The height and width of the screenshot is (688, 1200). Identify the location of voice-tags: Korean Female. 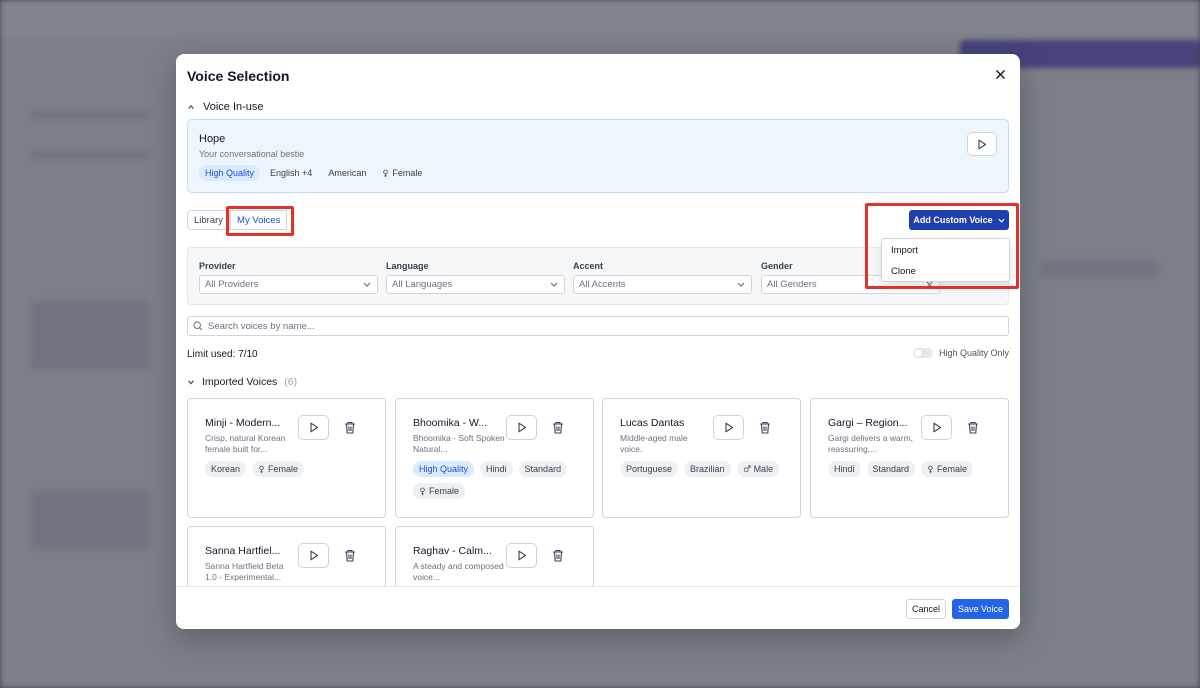
(292, 469).